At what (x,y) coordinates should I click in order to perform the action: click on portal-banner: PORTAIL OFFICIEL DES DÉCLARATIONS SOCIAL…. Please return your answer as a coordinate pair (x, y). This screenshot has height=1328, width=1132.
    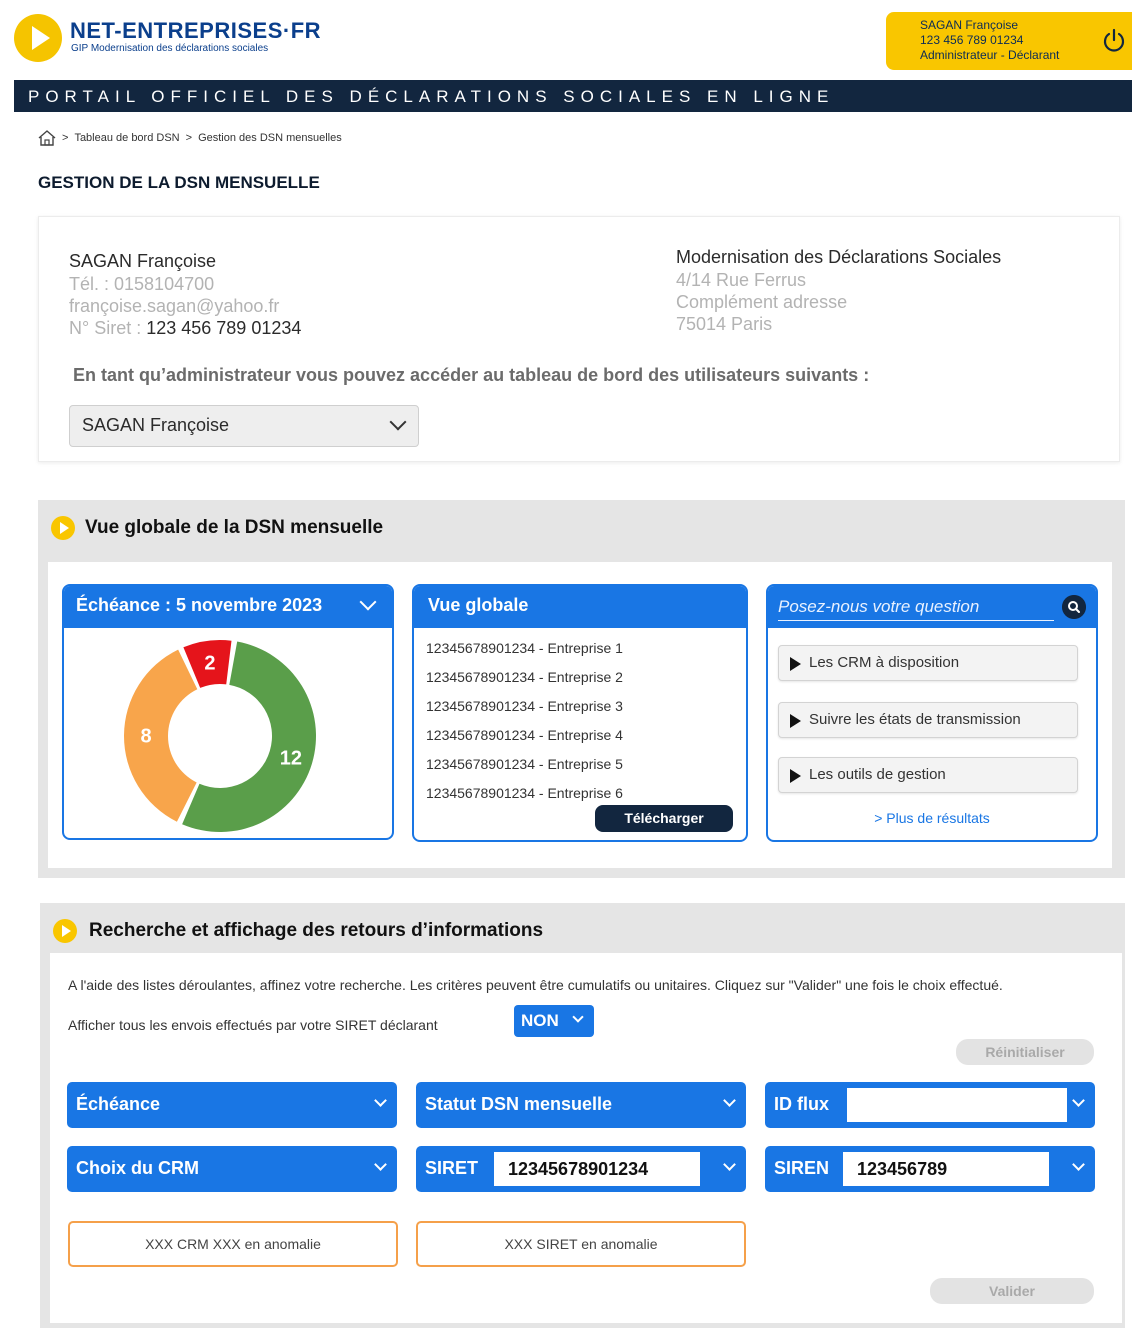
    Looking at the image, I should click on (573, 96).